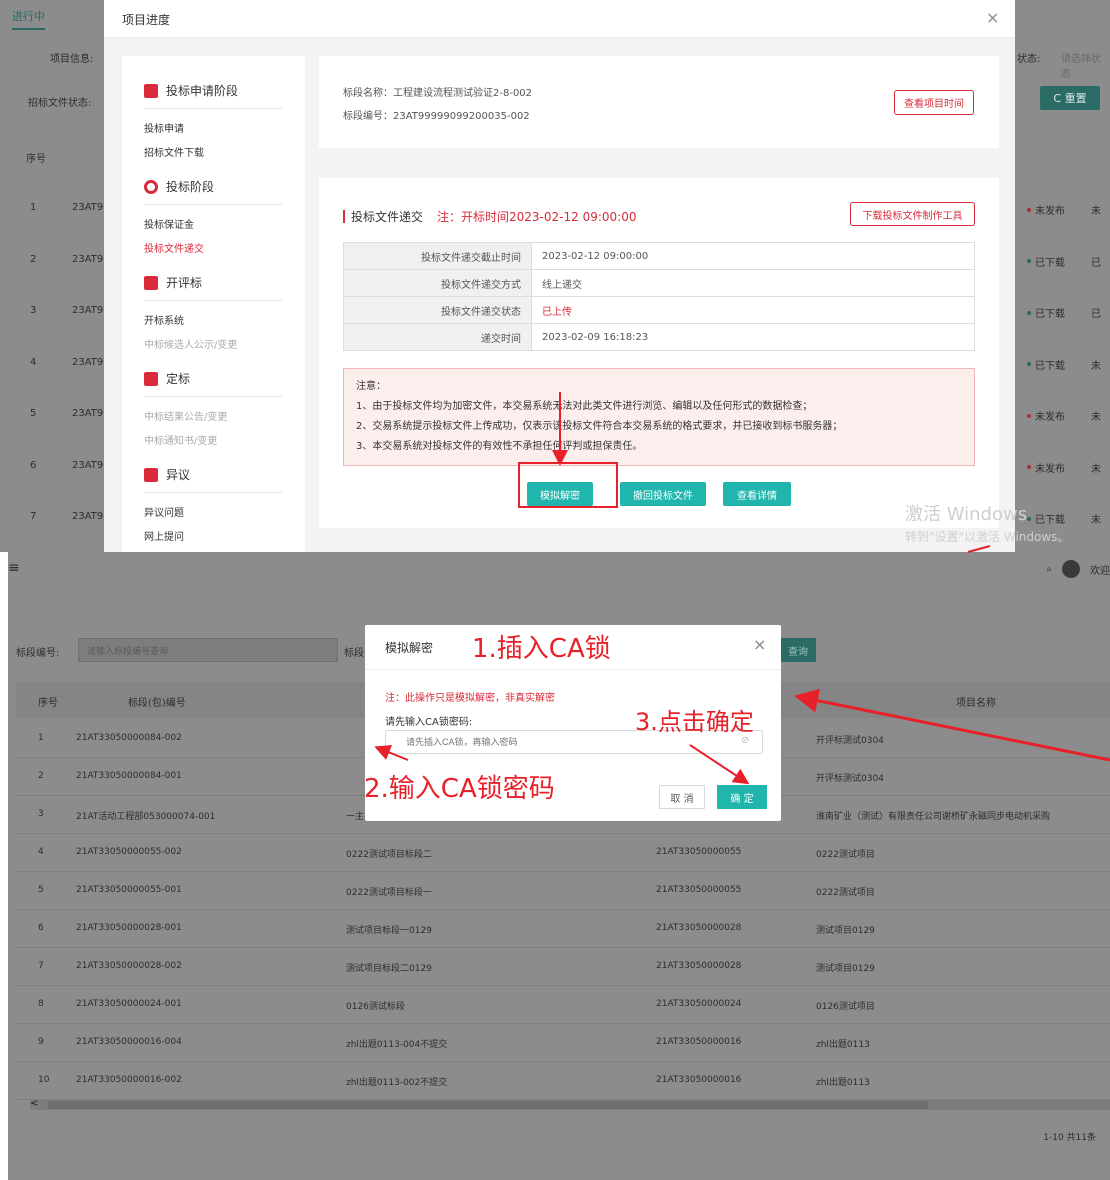 This screenshot has height=1180, width=1110. I want to click on dialog-warning: 注：此操作只是模拟解密，非真实解密, so click(470, 698).